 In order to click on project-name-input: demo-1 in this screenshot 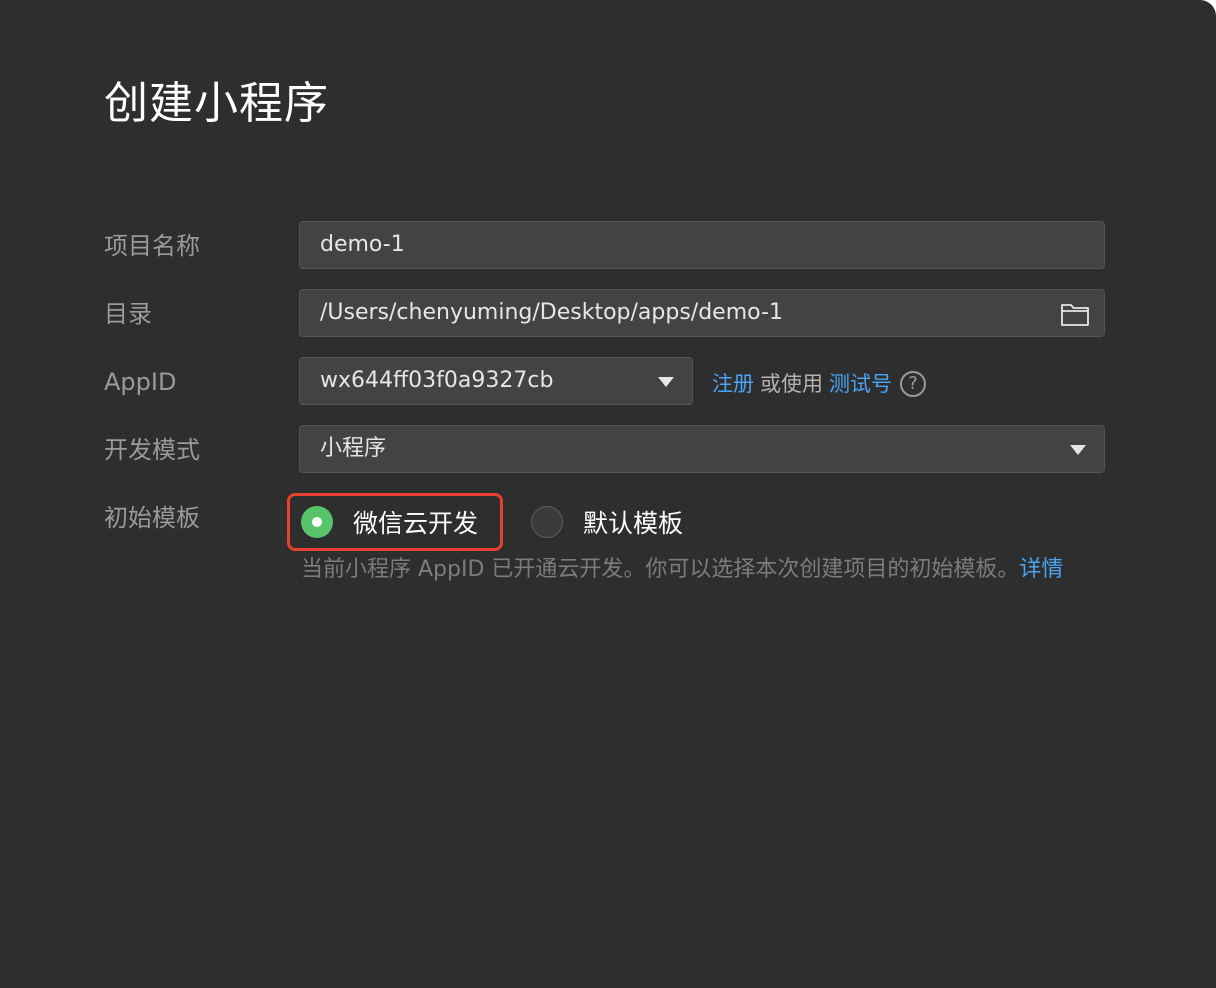, I will do `click(702, 245)`.